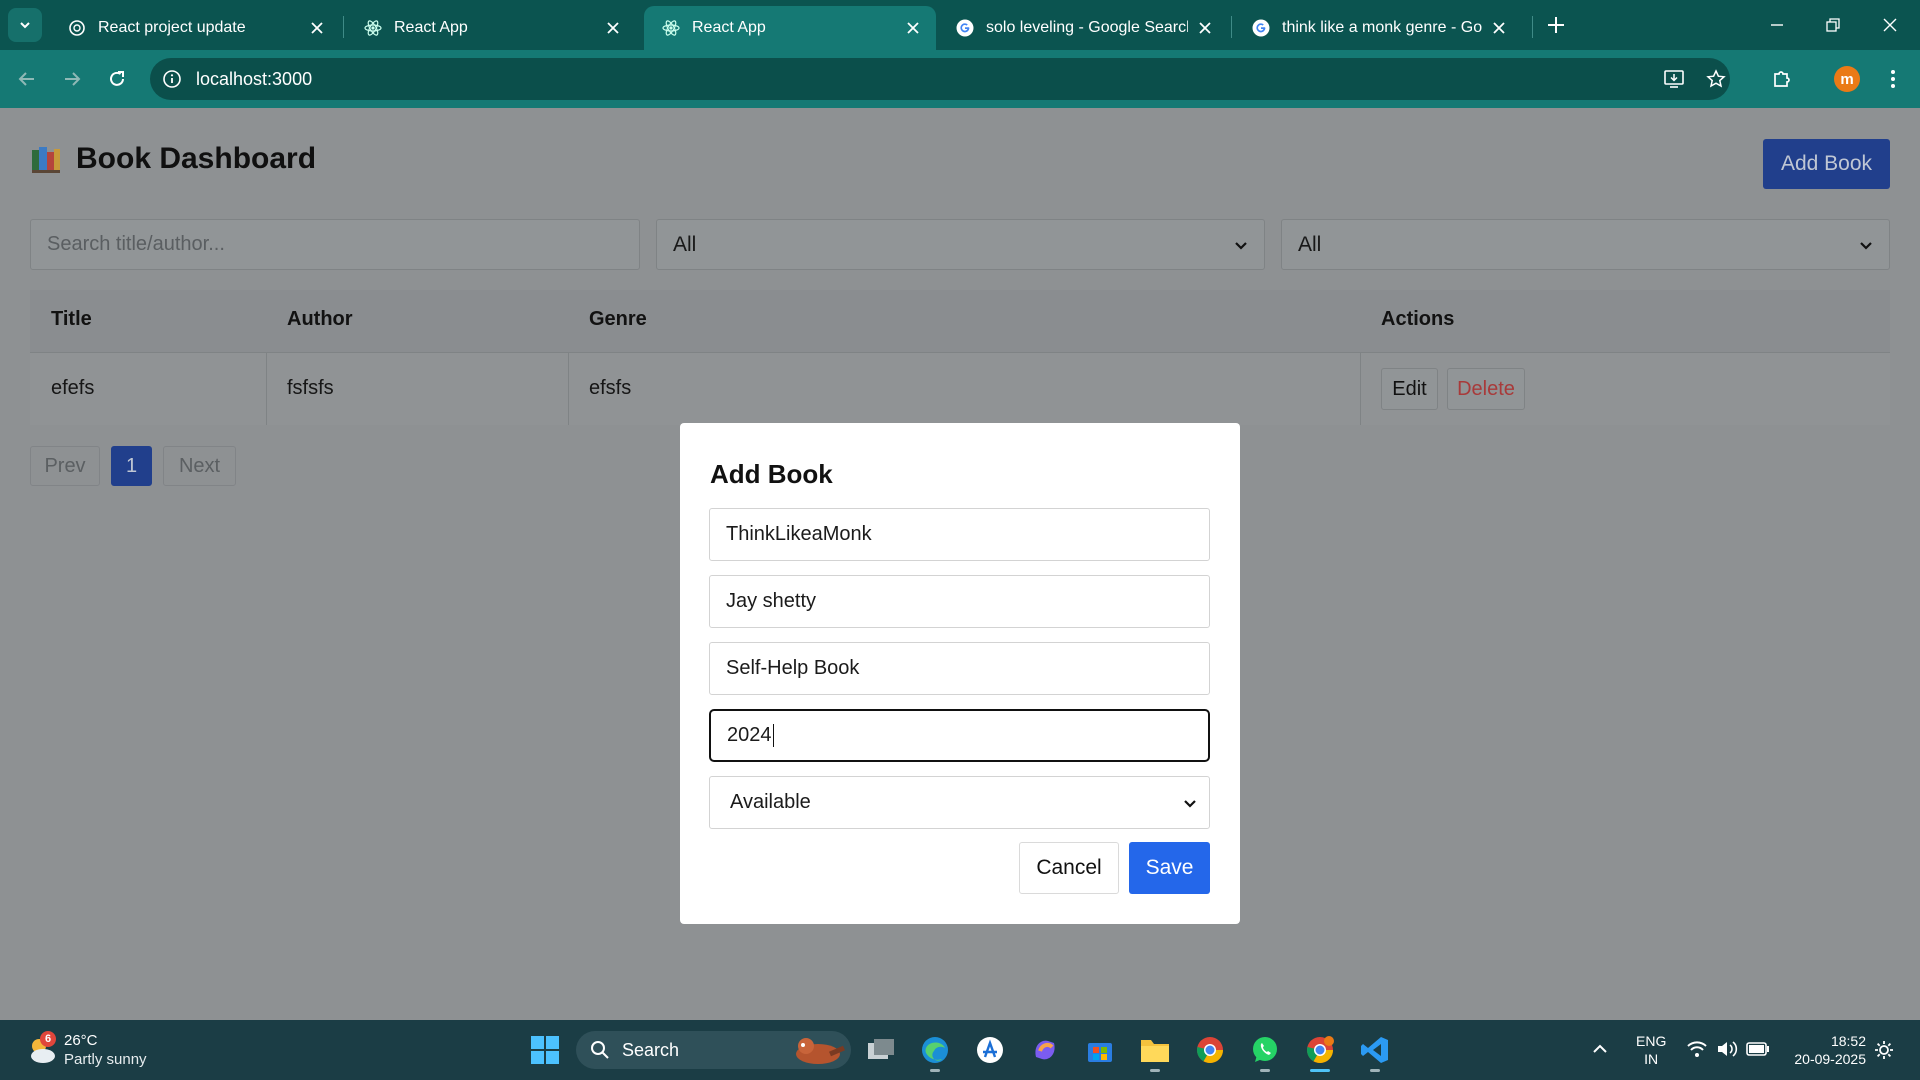  Describe the element at coordinates (1777, 25) in the screenshot. I see `minimize-button` at that location.